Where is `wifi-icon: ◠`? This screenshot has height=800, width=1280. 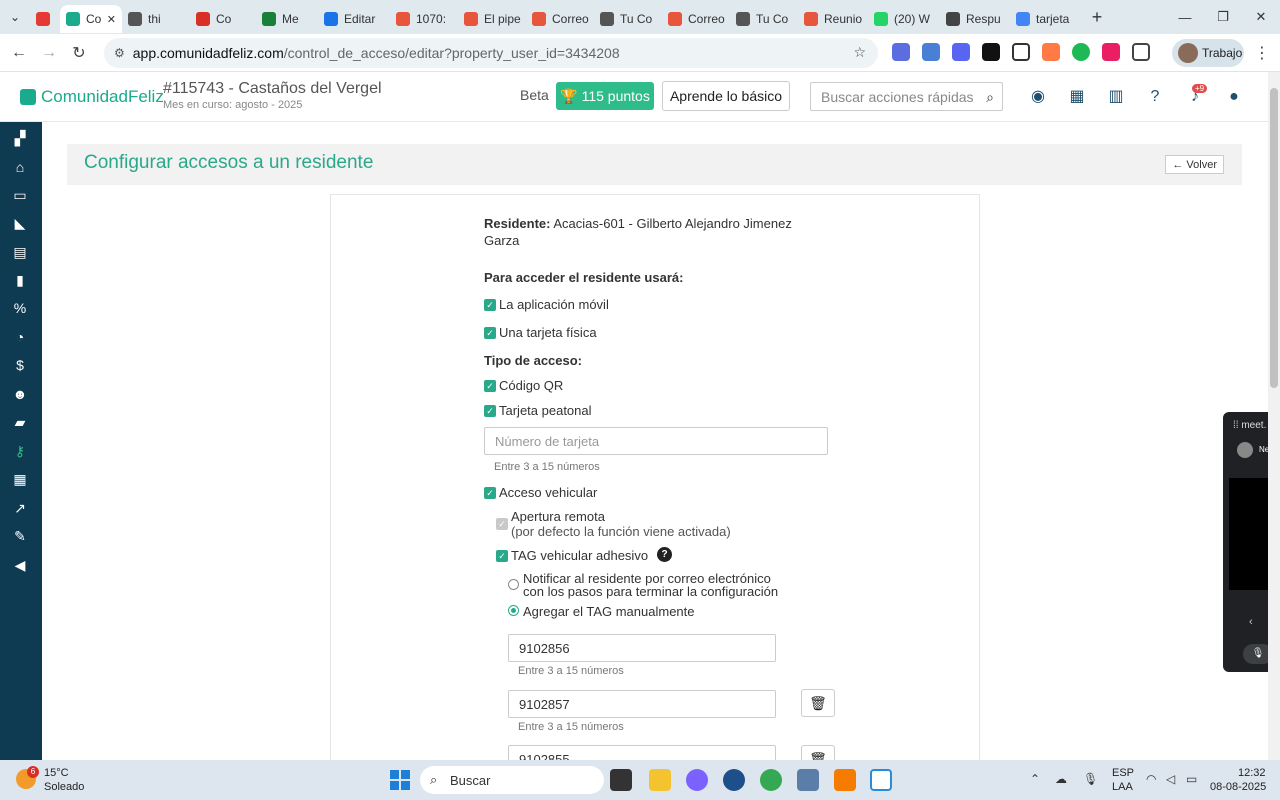 wifi-icon: ◠ is located at coordinates (1151, 779).